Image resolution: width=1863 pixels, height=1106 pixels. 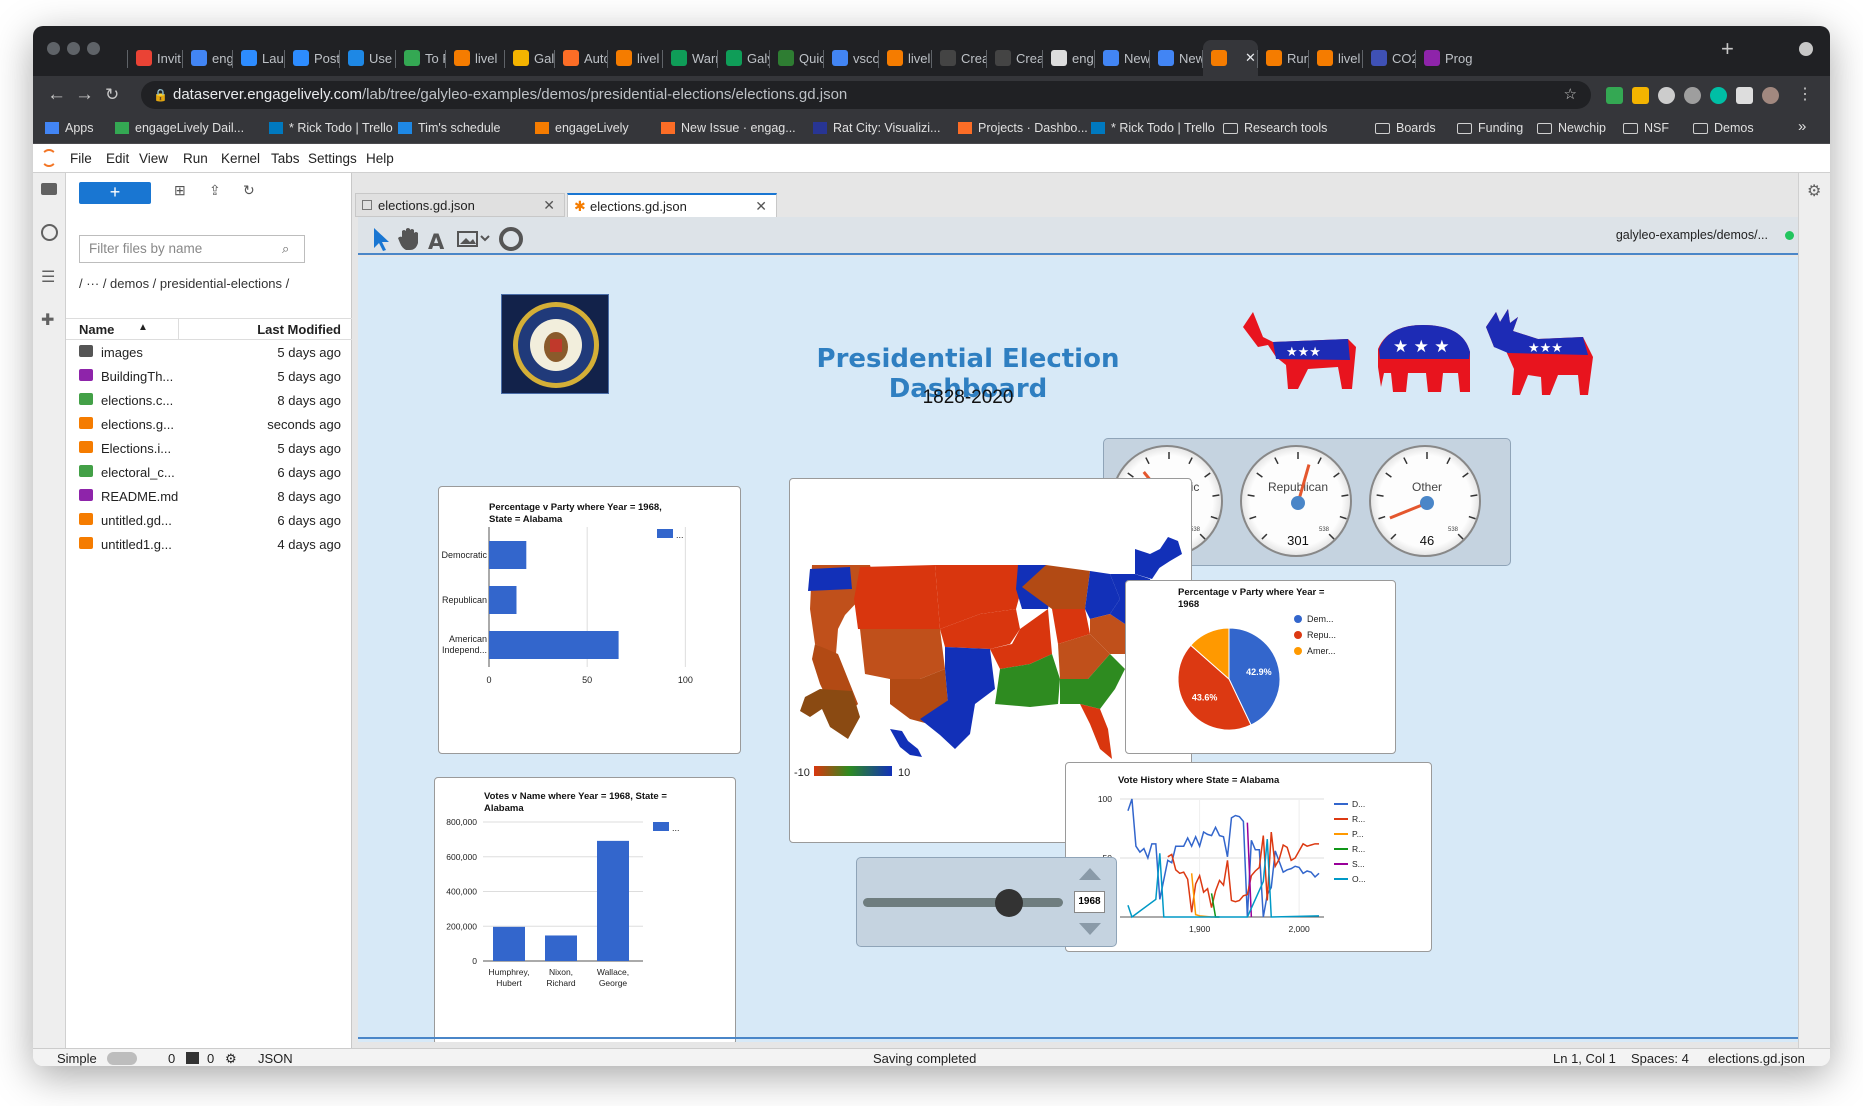 What do you see at coordinates (421, 58) in the screenshot?
I see `browser-tab: To P` at bounding box center [421, 58].